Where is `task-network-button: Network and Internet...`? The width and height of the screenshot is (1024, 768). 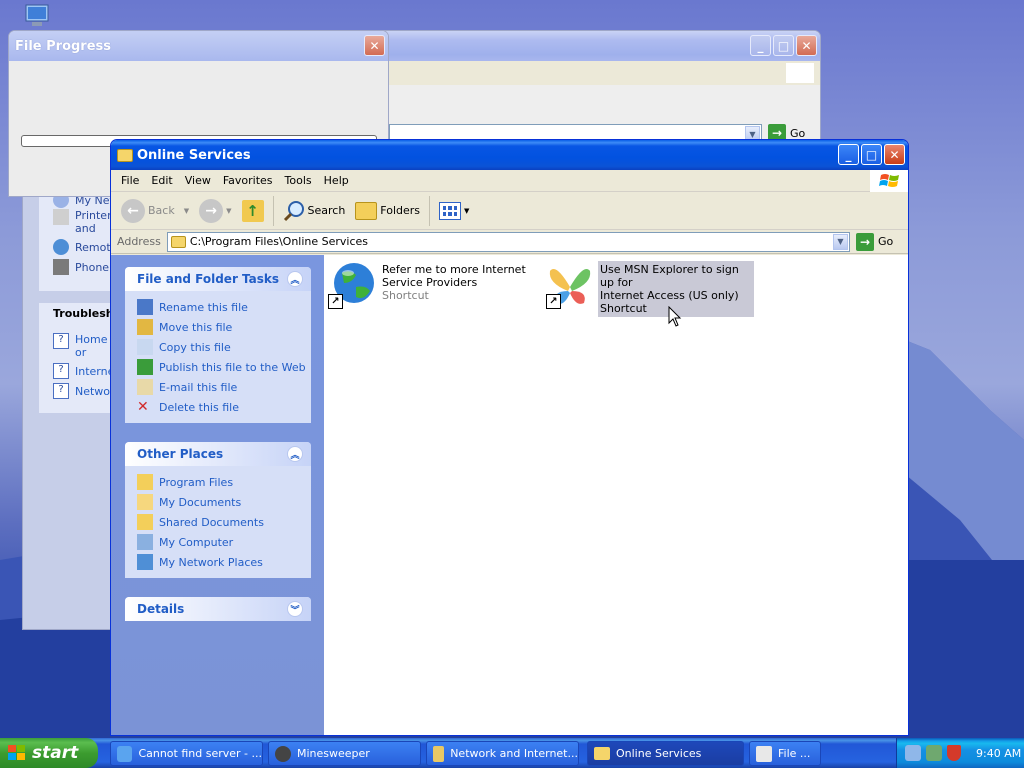 task-network-button: Network and Internet... is located at coordinates (502, 753).